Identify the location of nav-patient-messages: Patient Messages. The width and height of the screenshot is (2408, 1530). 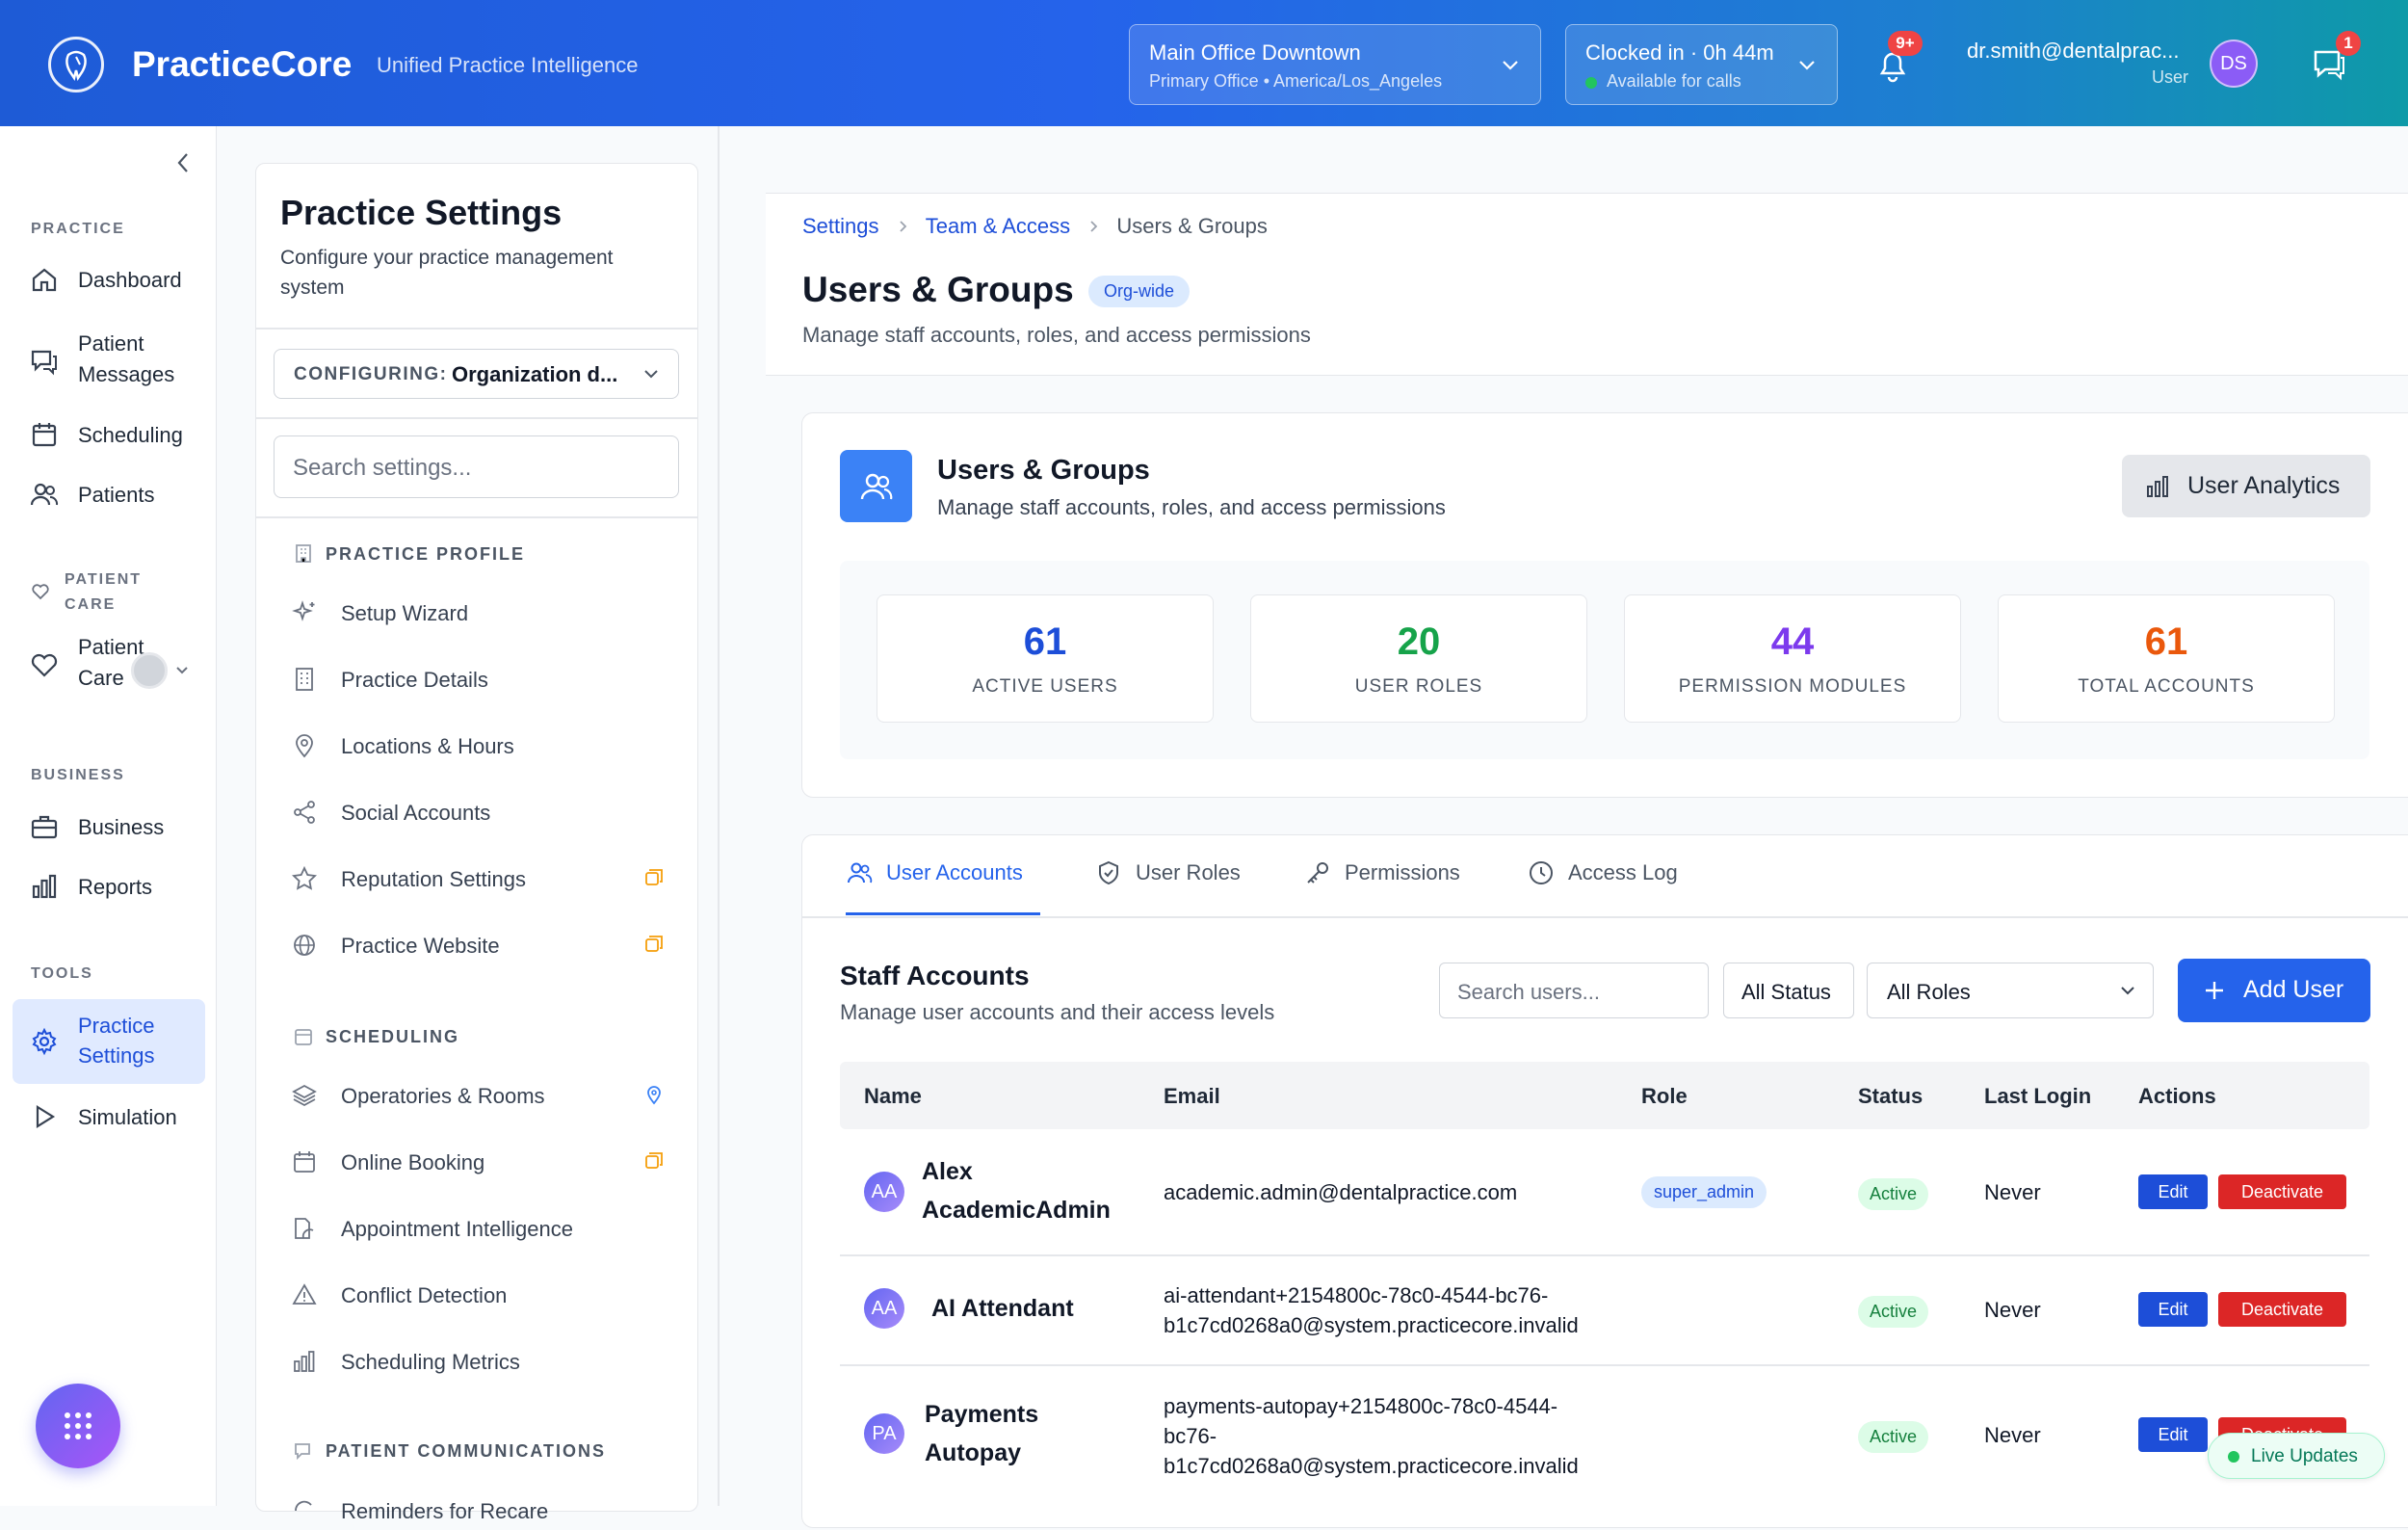
(109, 363).